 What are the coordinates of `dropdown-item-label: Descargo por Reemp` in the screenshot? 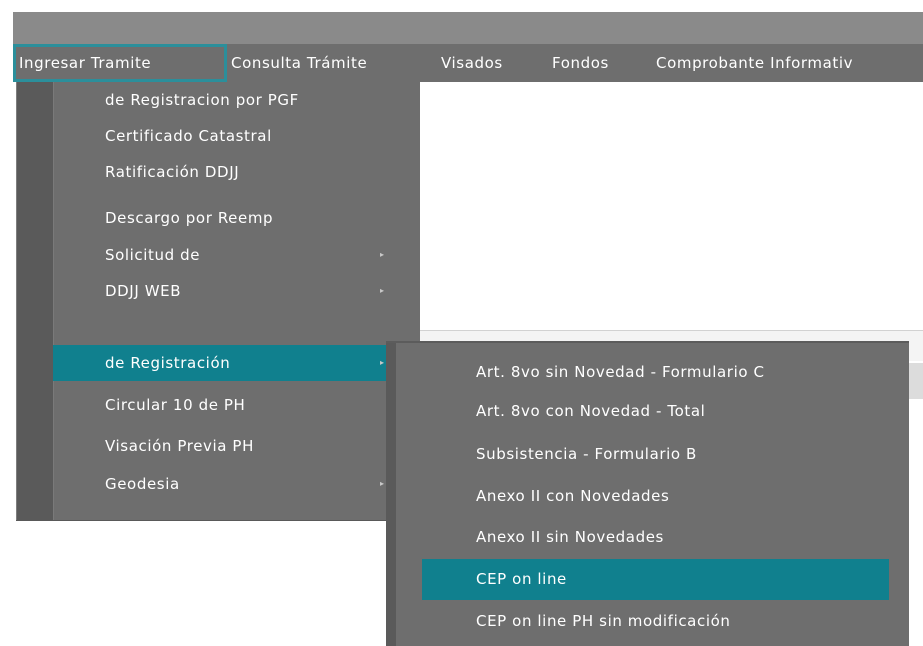 It's located at (189, 218).